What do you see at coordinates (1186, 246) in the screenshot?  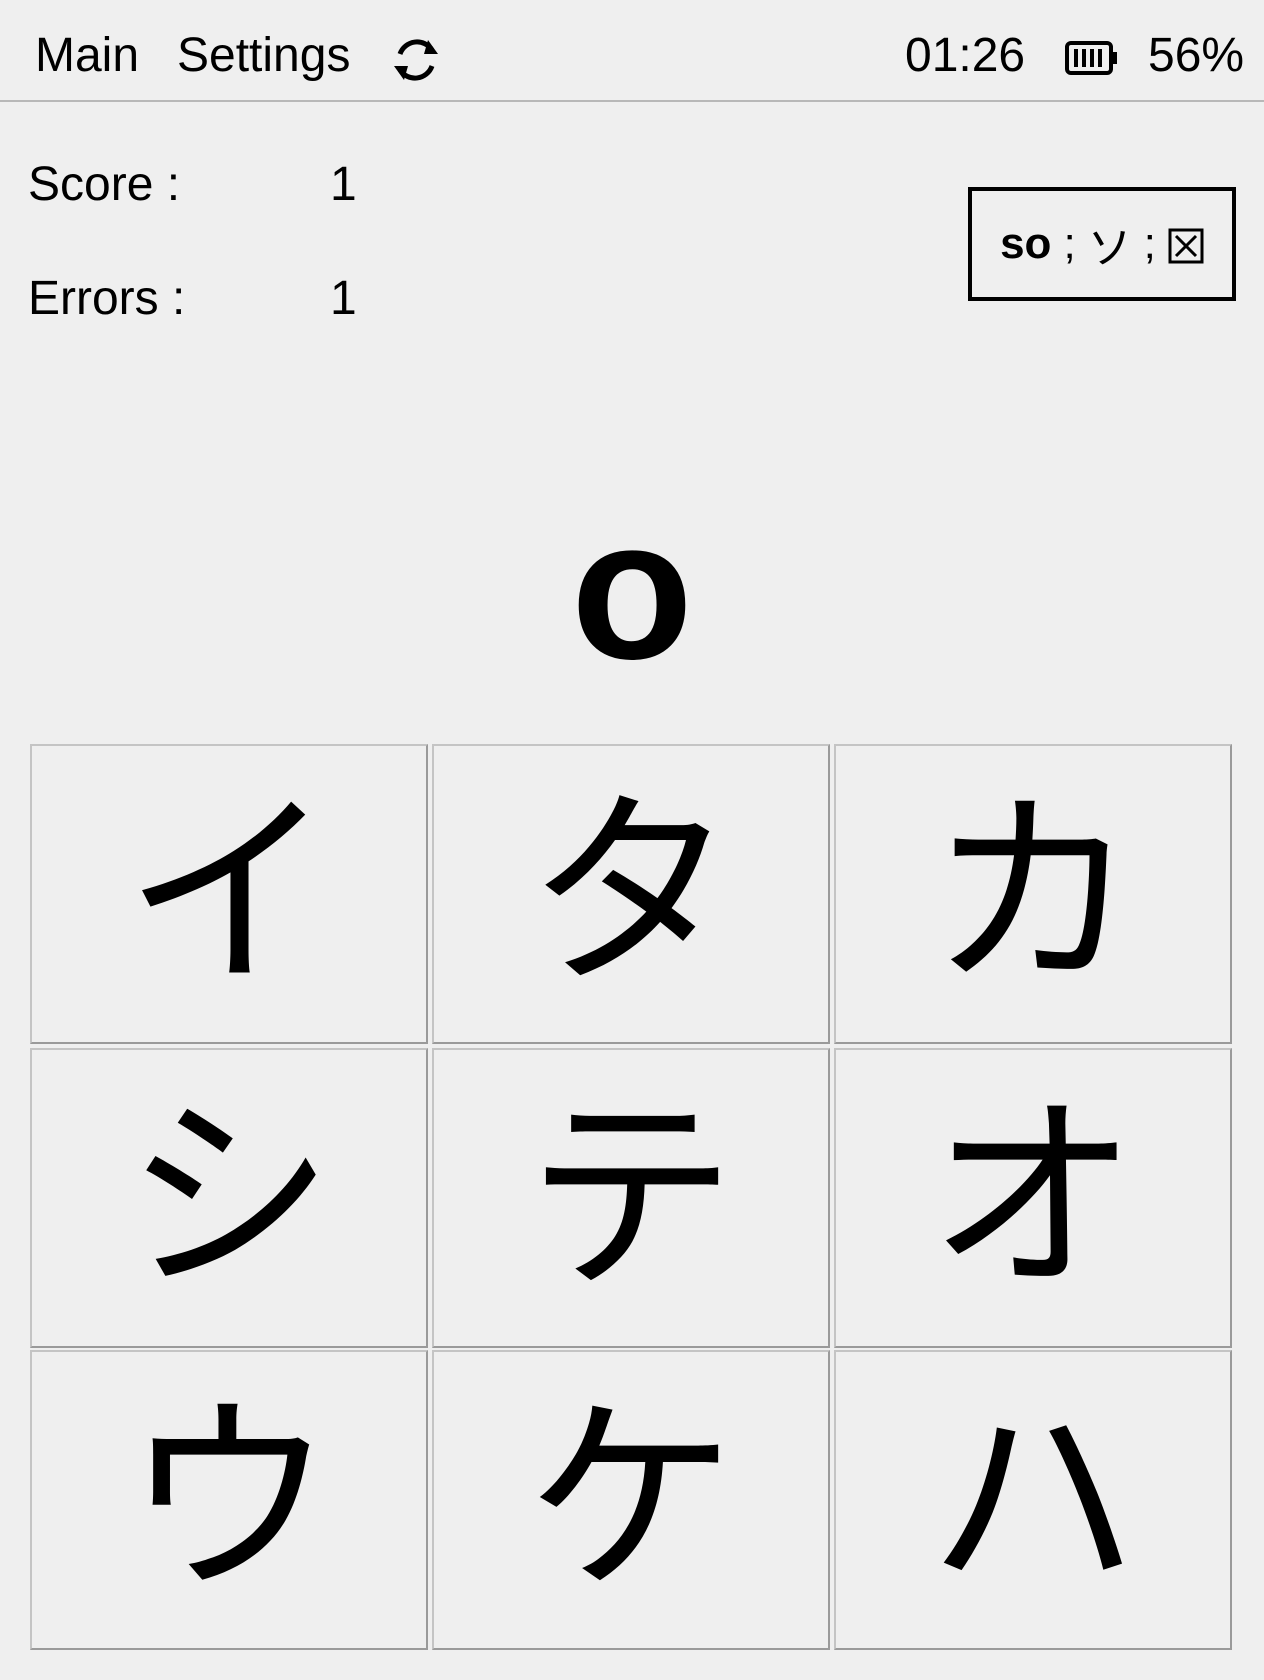 I see `wrong-box-icon` at bounding box center [1186, 246].